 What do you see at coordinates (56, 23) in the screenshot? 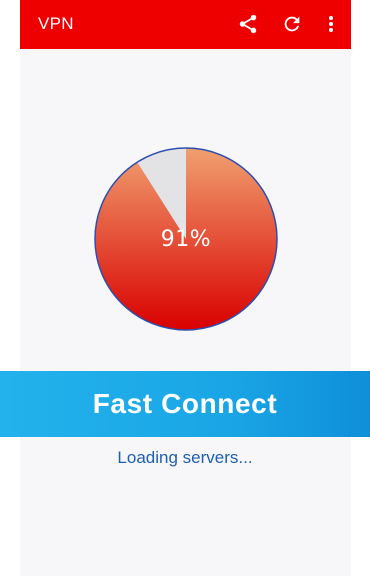
I see `app-title: VPN` at bounding box center [56, 23].